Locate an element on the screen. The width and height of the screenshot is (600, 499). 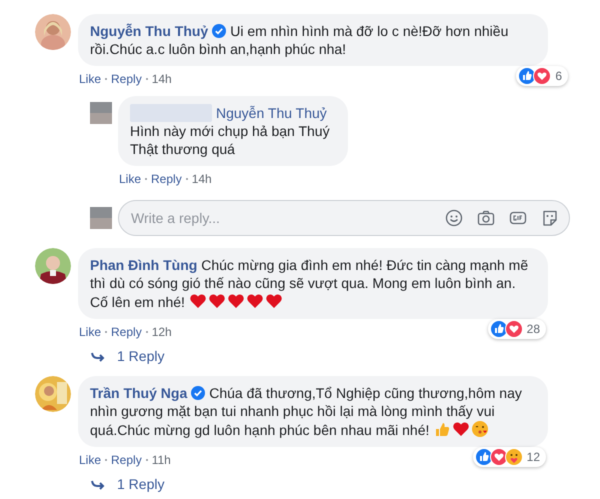
reaction-count: 6 is located at coordinates (558, 76).